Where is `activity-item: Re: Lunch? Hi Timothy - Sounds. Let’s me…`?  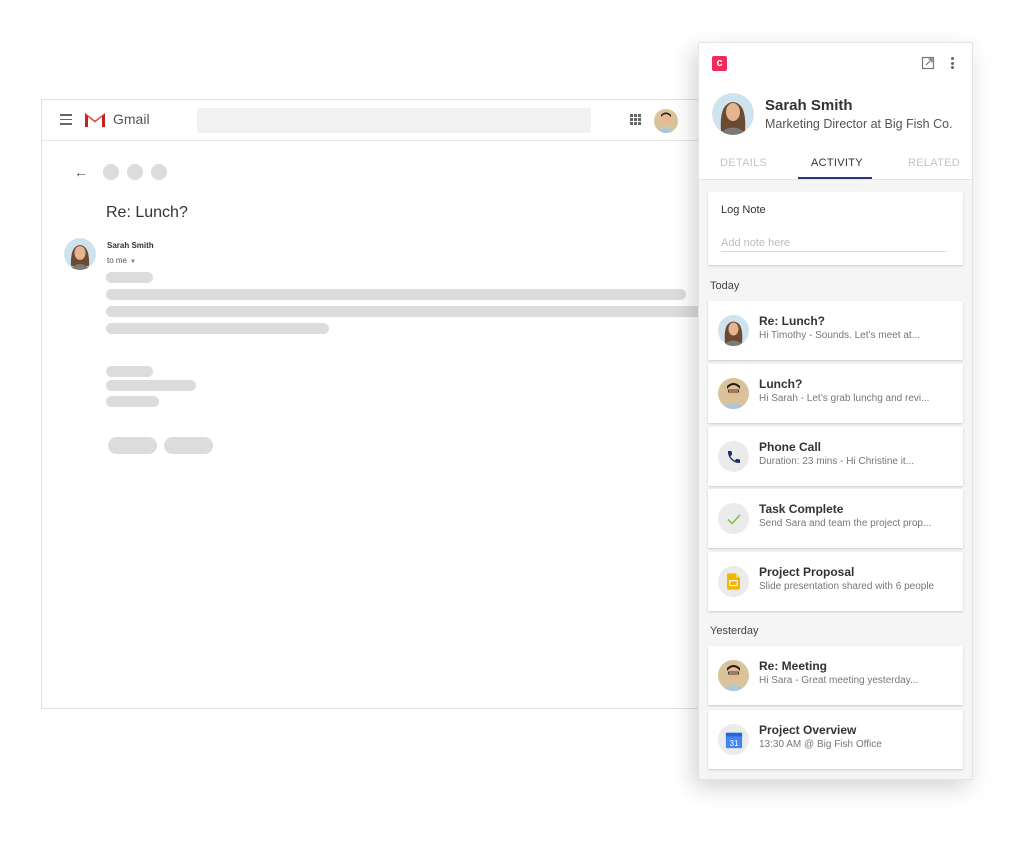
activity-item: Re: Lunch? Hi Timothy - Sounds. Let’s me… is located at coordinates (835, 330).